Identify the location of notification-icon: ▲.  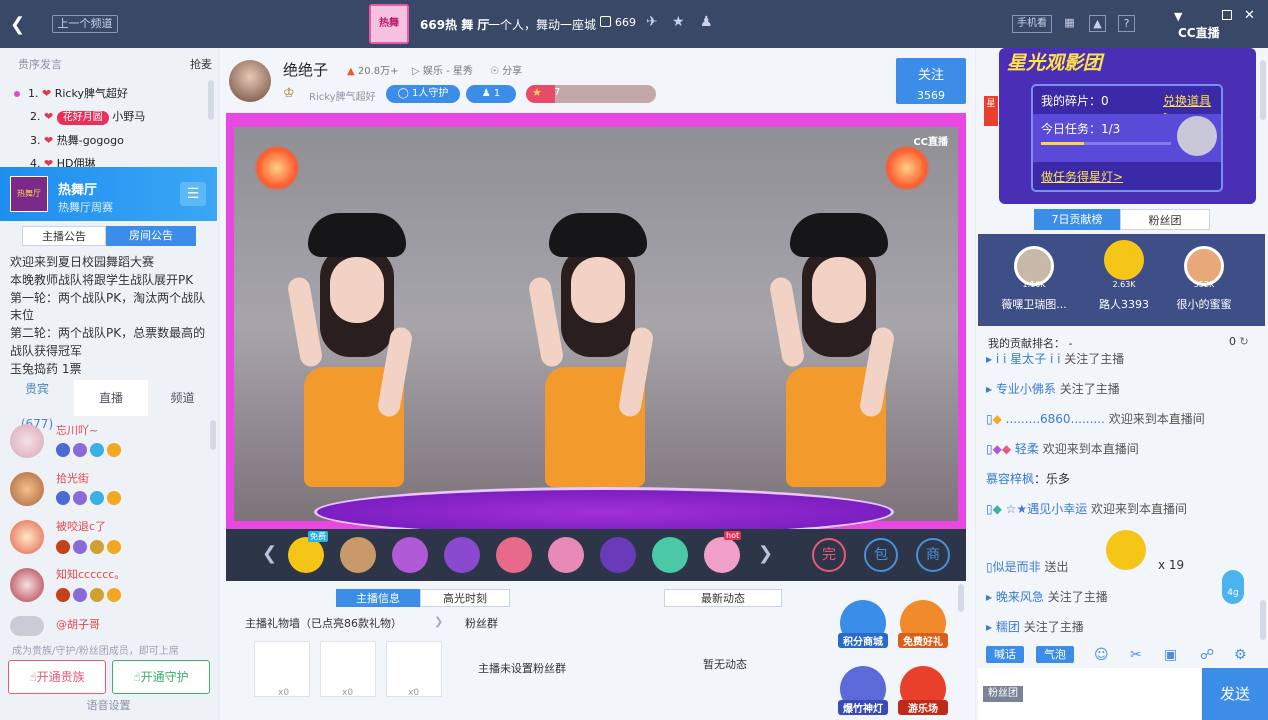
(1097, 23).